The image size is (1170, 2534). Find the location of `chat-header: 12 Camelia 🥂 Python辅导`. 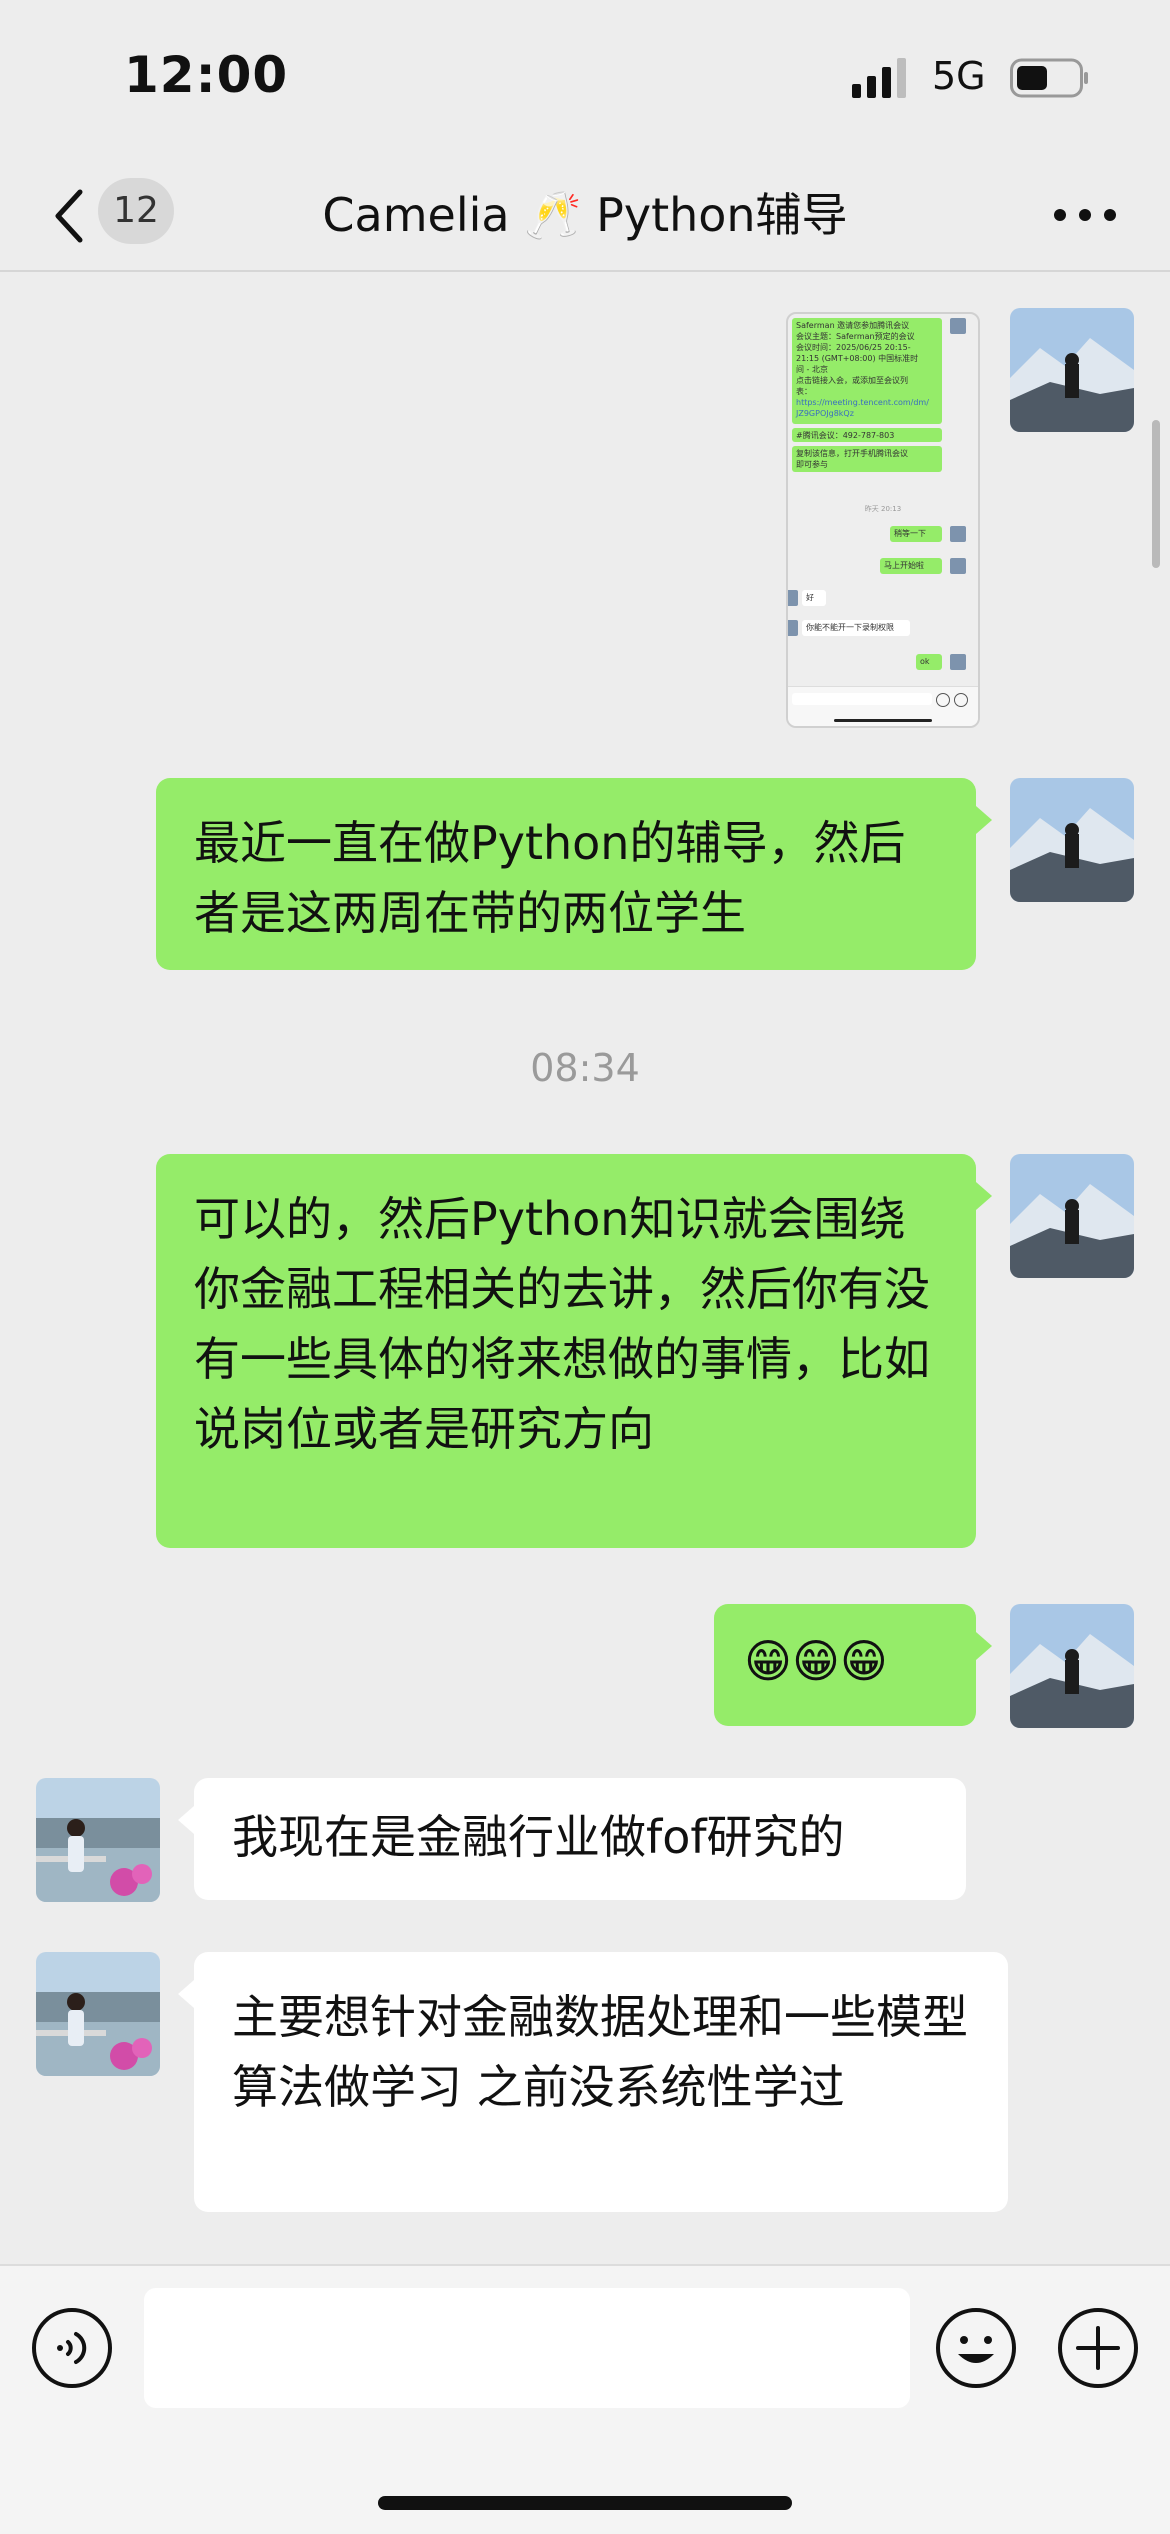

chat-header: 12 Camelia 🥂 Python辅导 is located at coordinates (585, 211).